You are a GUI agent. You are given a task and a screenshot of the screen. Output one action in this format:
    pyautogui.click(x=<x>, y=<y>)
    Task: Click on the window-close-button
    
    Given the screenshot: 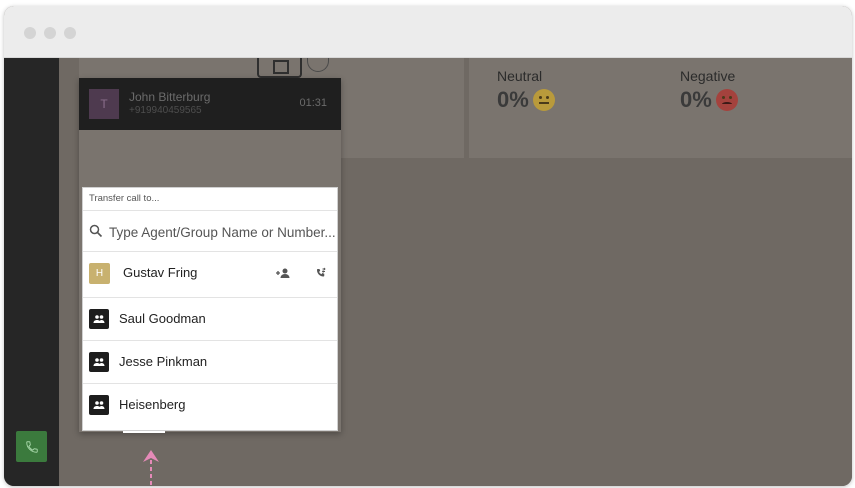 What is the action you would take?
    pyautogui.click(x=30, y=33)
    